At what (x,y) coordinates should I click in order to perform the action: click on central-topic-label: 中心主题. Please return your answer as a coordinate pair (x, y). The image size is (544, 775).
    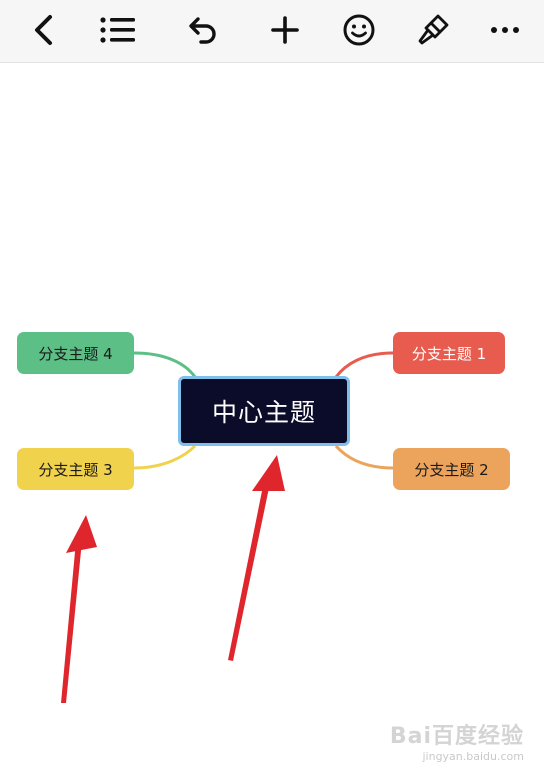
    Looking at the image, I should click on (263, 412).